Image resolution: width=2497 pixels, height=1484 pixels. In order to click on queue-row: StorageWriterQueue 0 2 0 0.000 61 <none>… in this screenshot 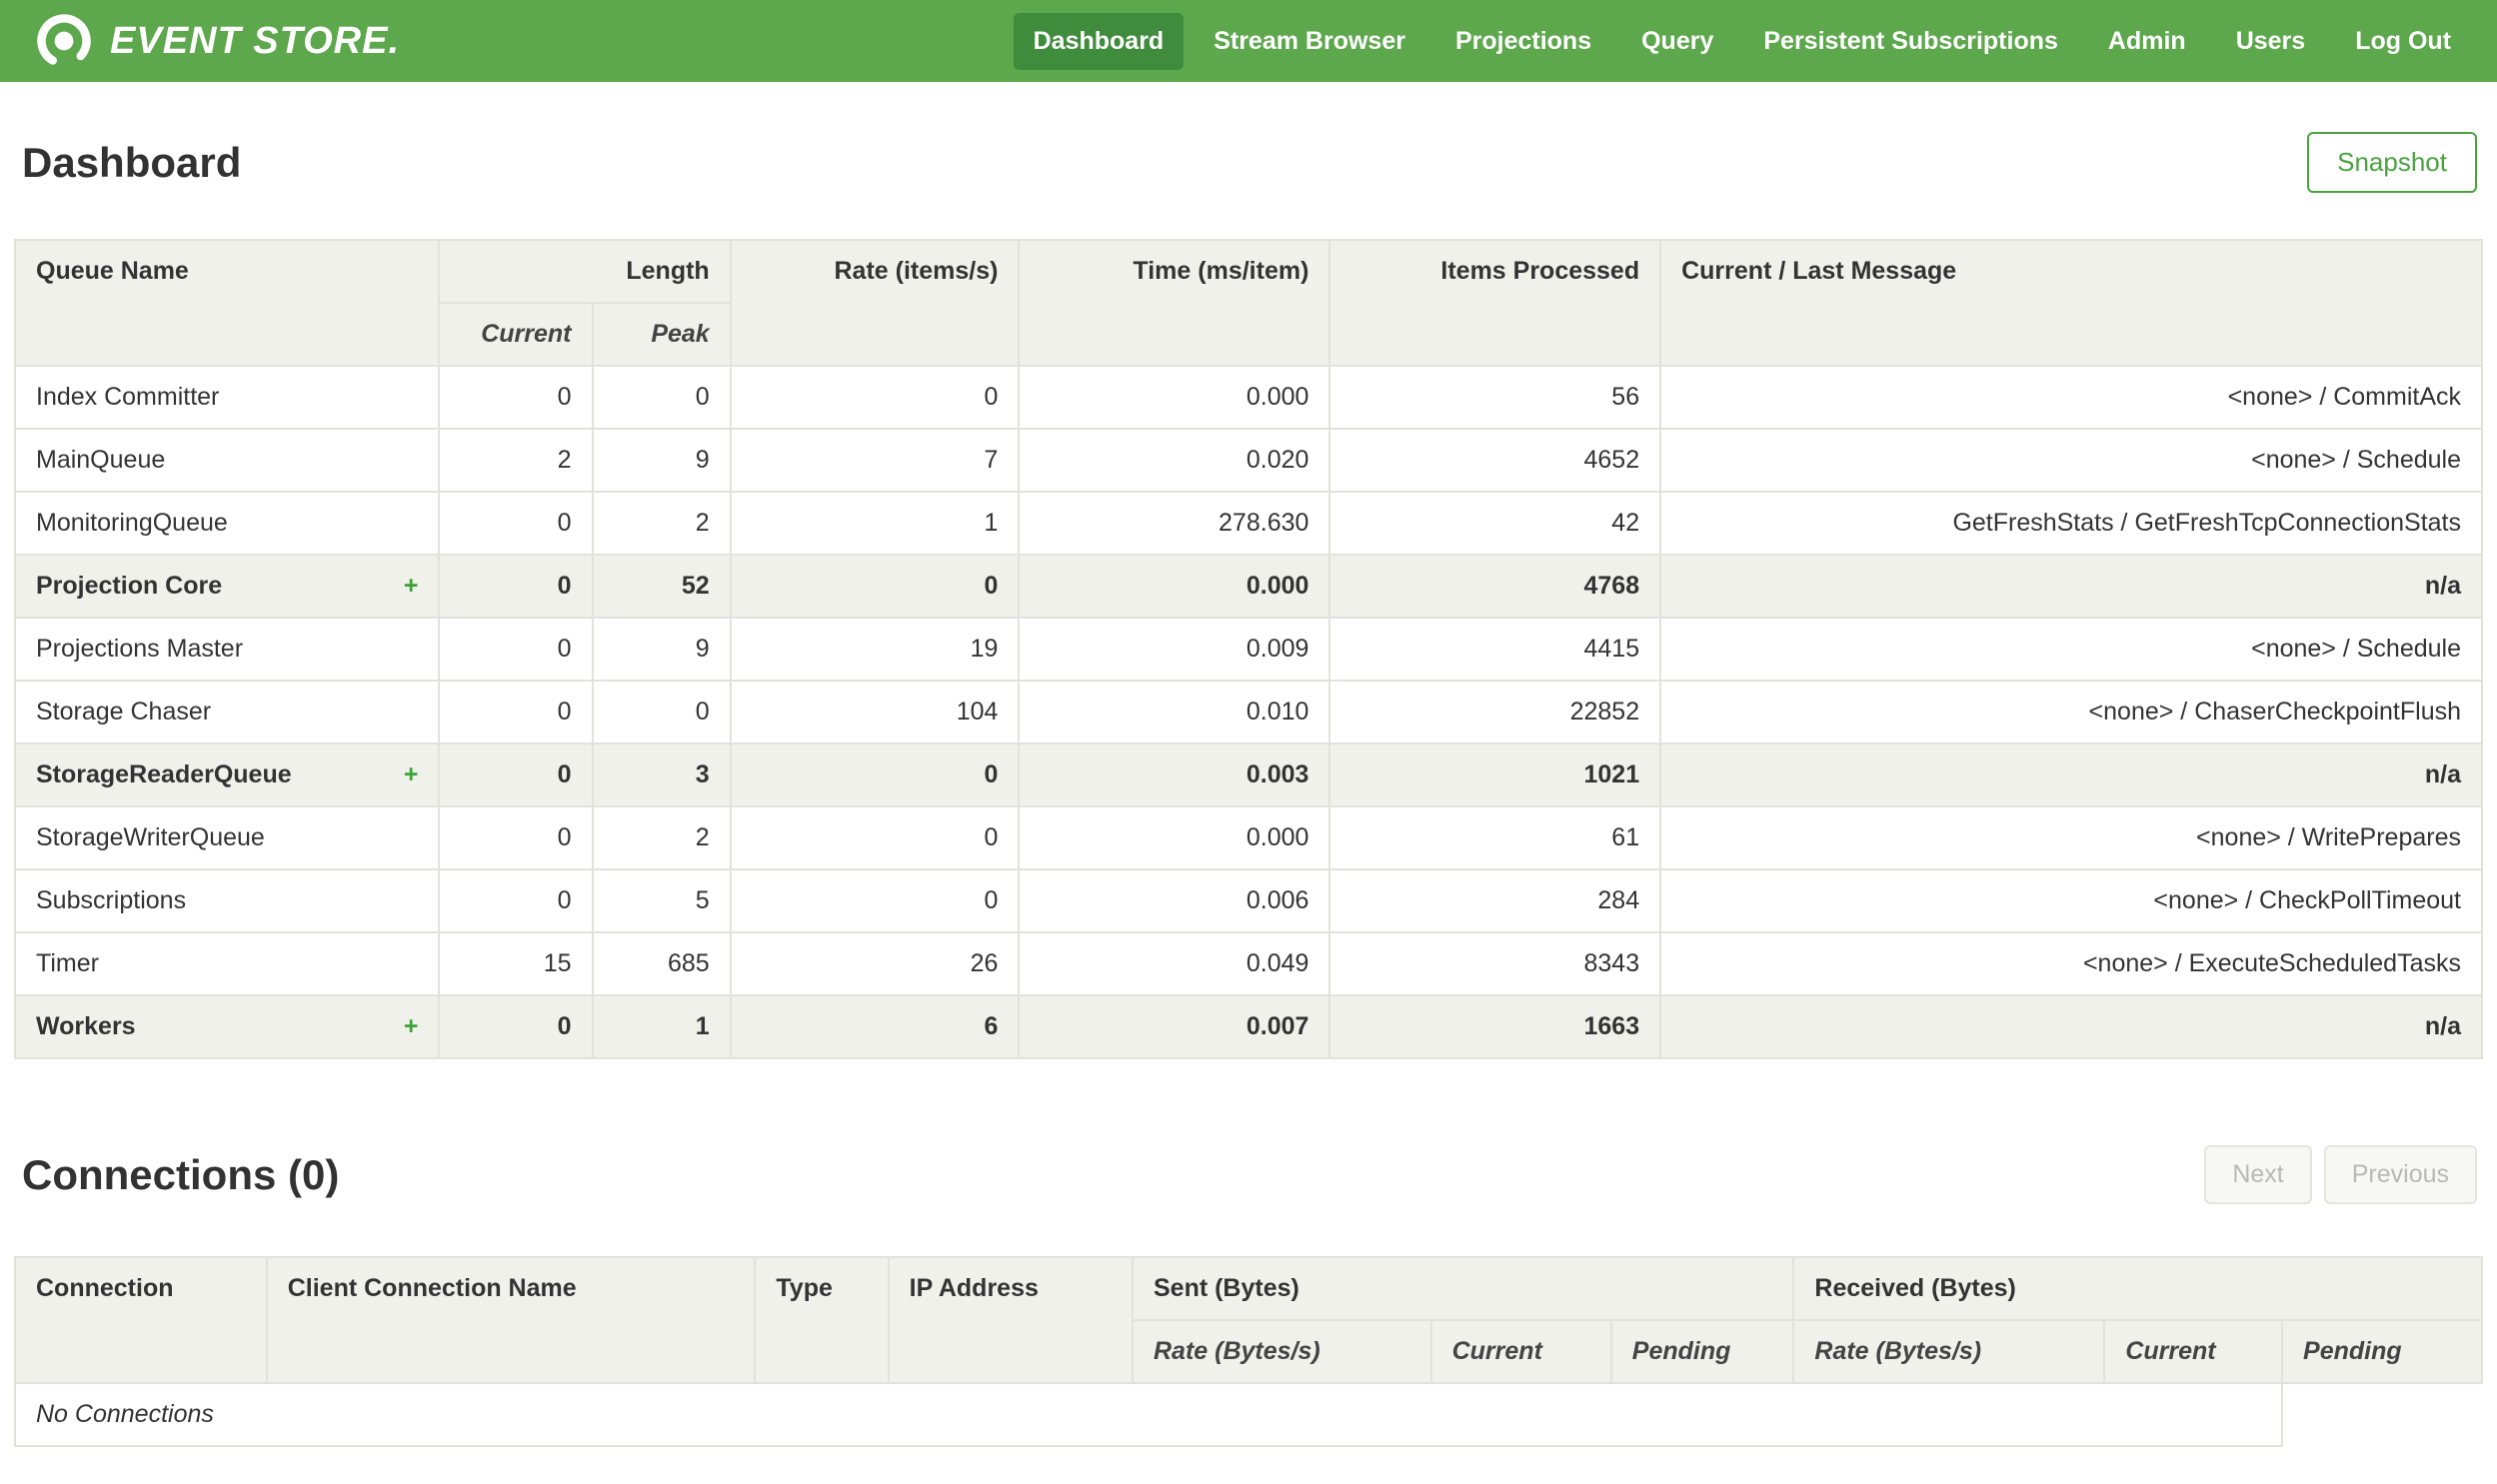, I will do `click(1248, 837)`.